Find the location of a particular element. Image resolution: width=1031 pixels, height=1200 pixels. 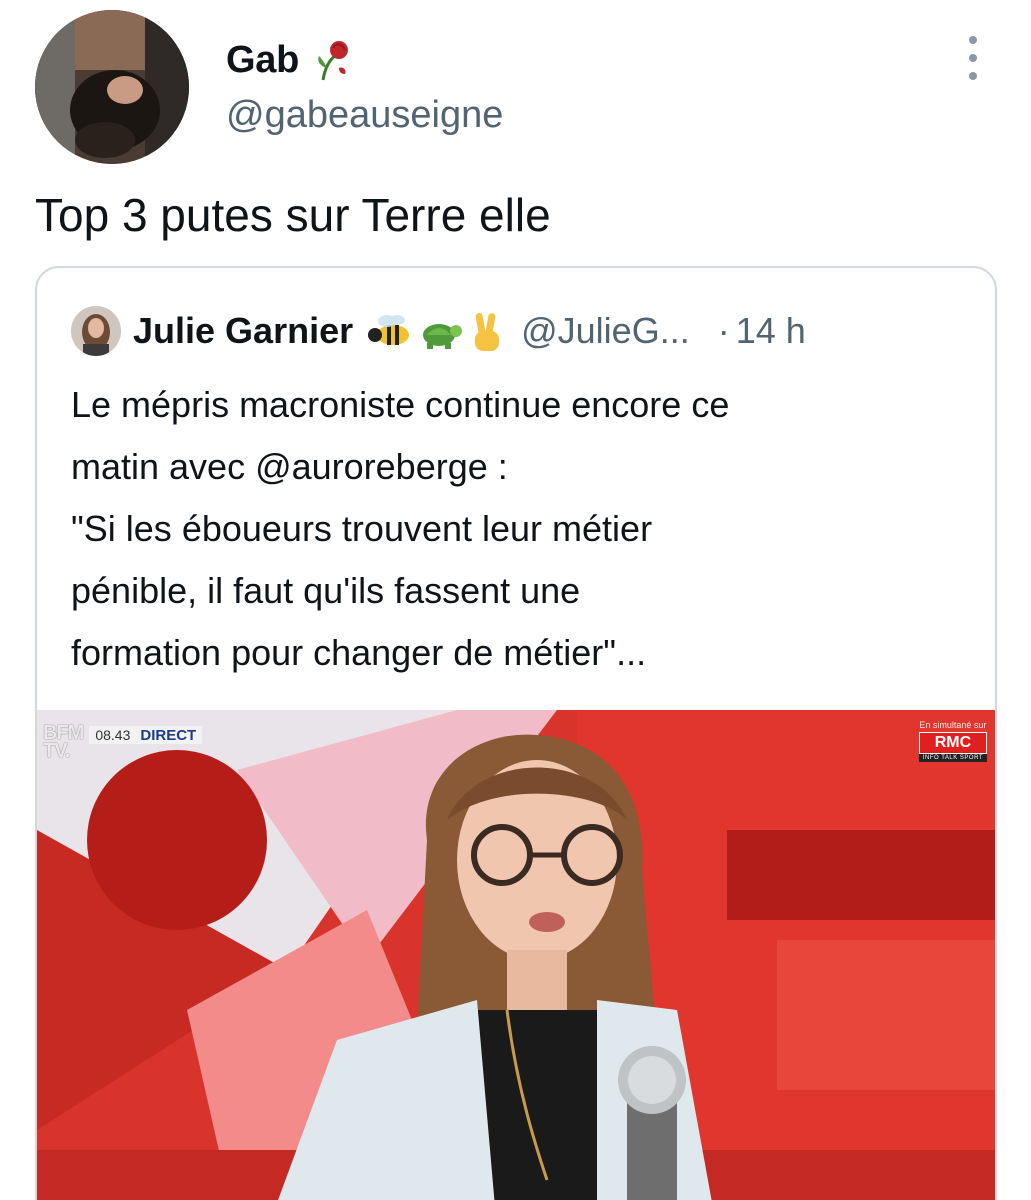

author-handle: @gabeauseigne is located at coordinates (364, 115).